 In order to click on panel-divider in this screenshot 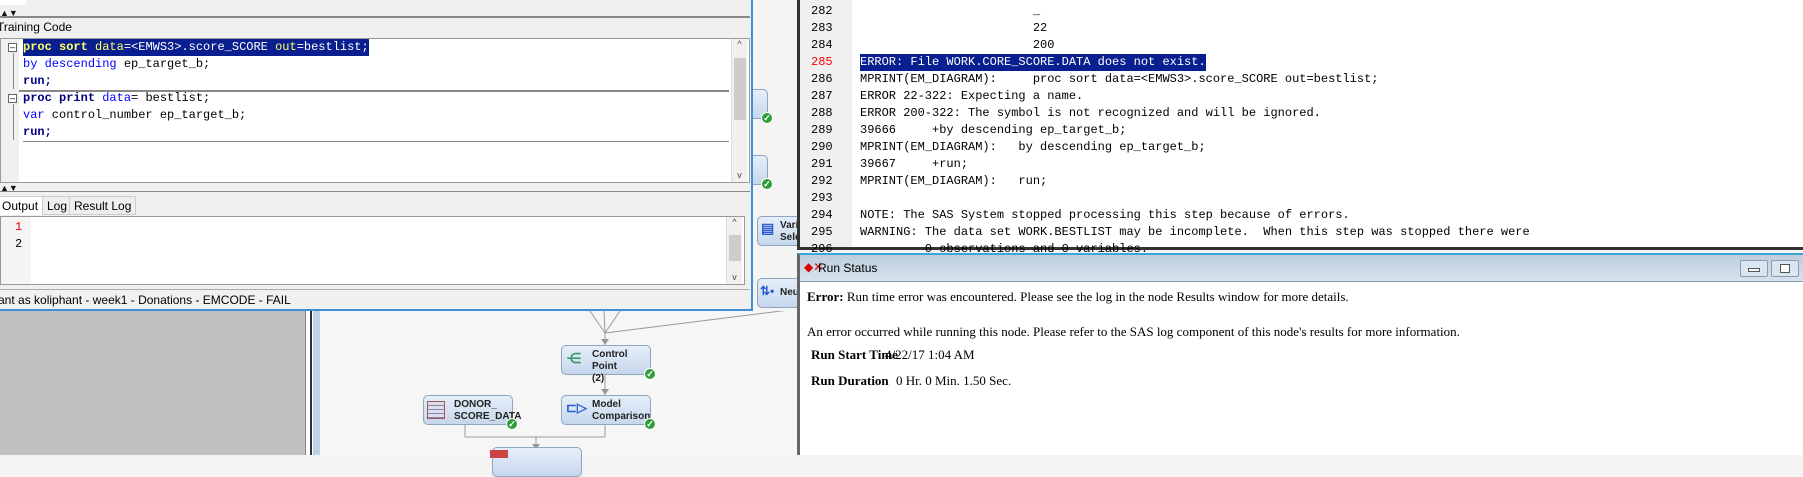, I will do `click(312, 383)`.